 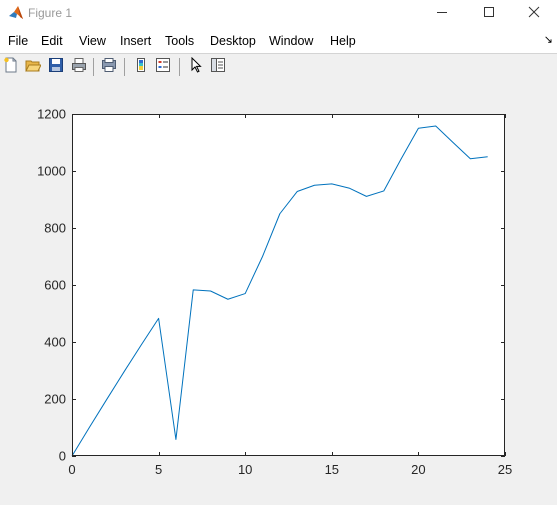 I want to click on menu-desktop: Desktop, so click(x=233, y=41).